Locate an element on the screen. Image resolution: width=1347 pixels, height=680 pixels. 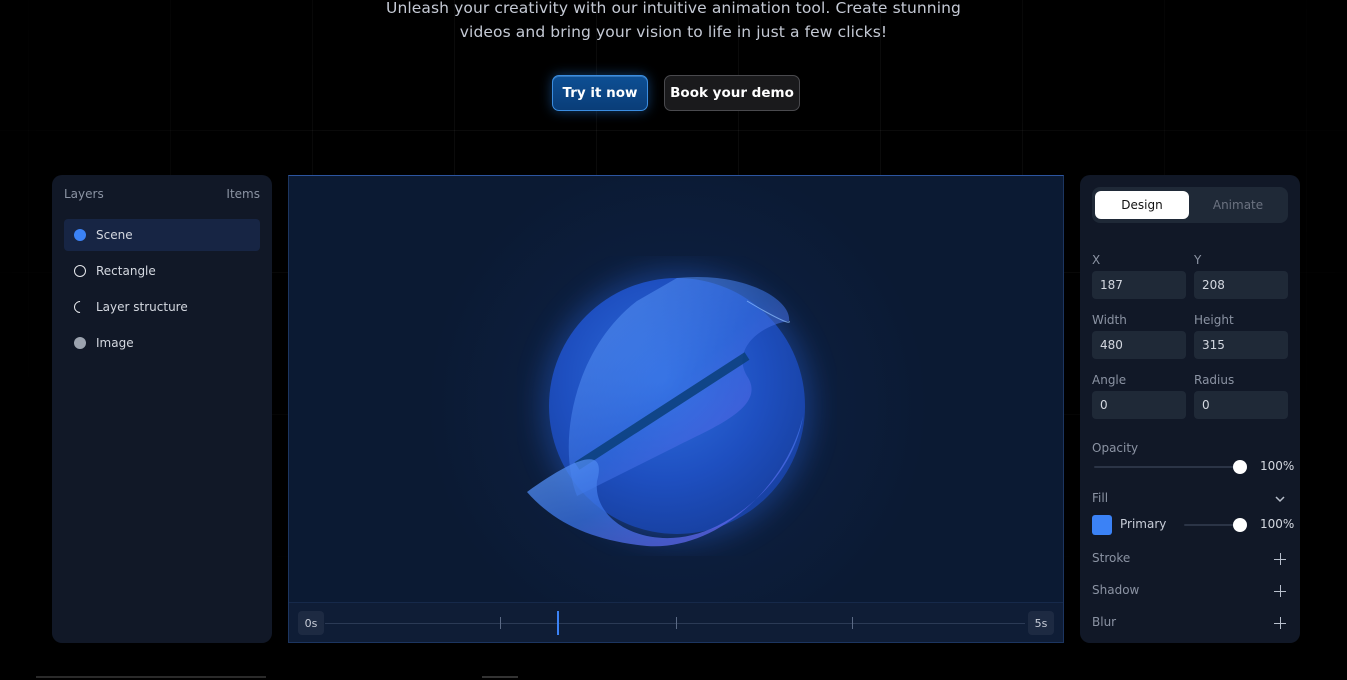
fill-color-swatch is located at coordinates (1102, 525).